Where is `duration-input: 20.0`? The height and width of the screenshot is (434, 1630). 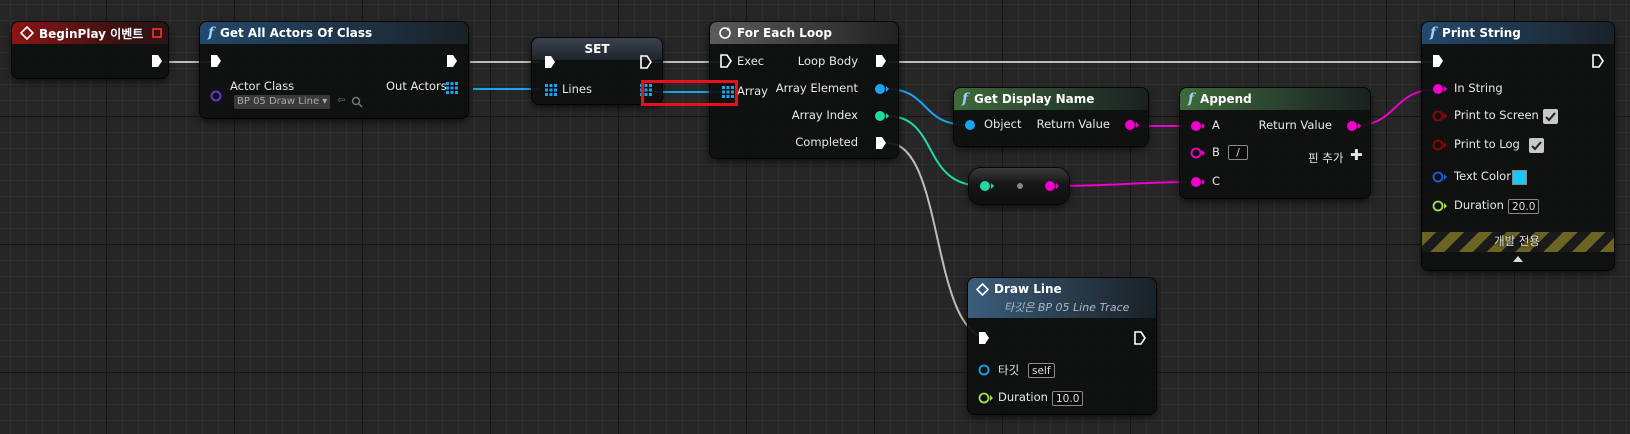
duration-input: 20.0 is located at coordinates (1524, 206).